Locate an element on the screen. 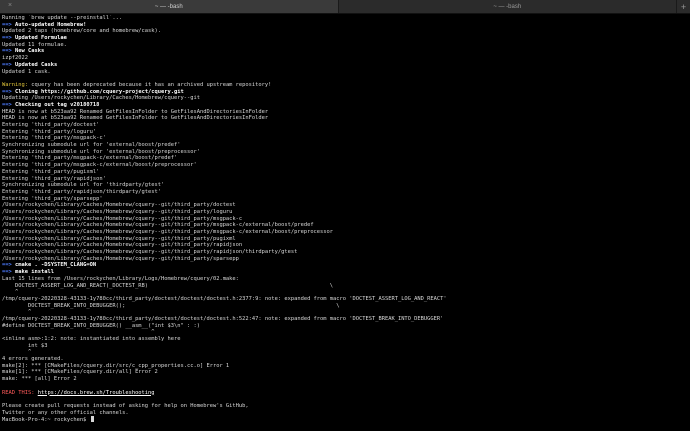 The width and height of the screenshot is (690, 431). line-text: Updated Formulae is located at coordinates (39, 38).